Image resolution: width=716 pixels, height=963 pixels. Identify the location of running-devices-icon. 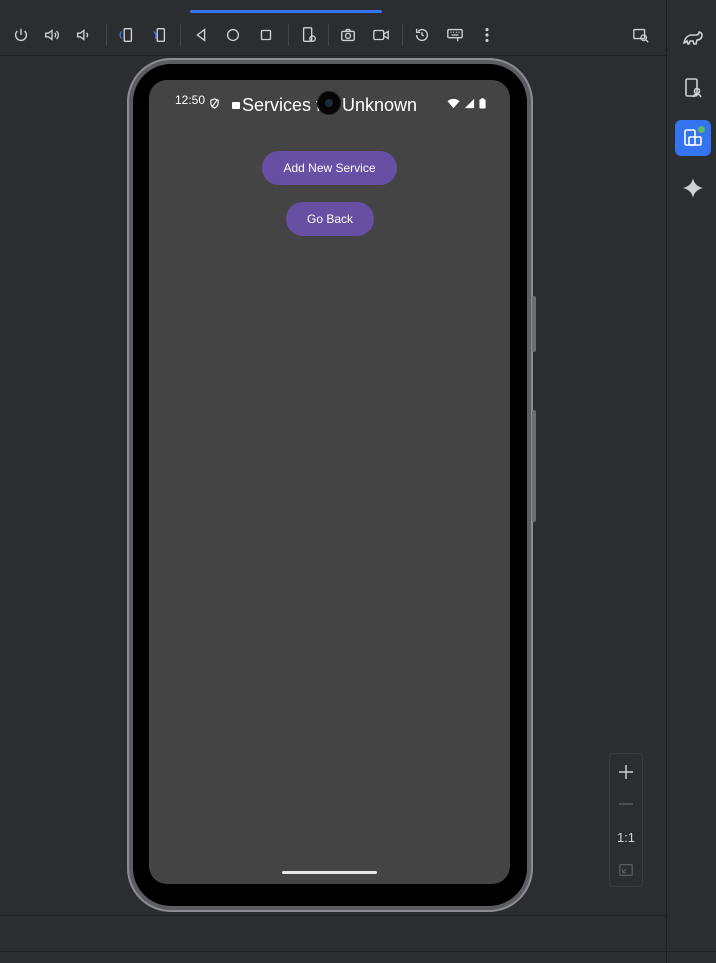
(693, 138).